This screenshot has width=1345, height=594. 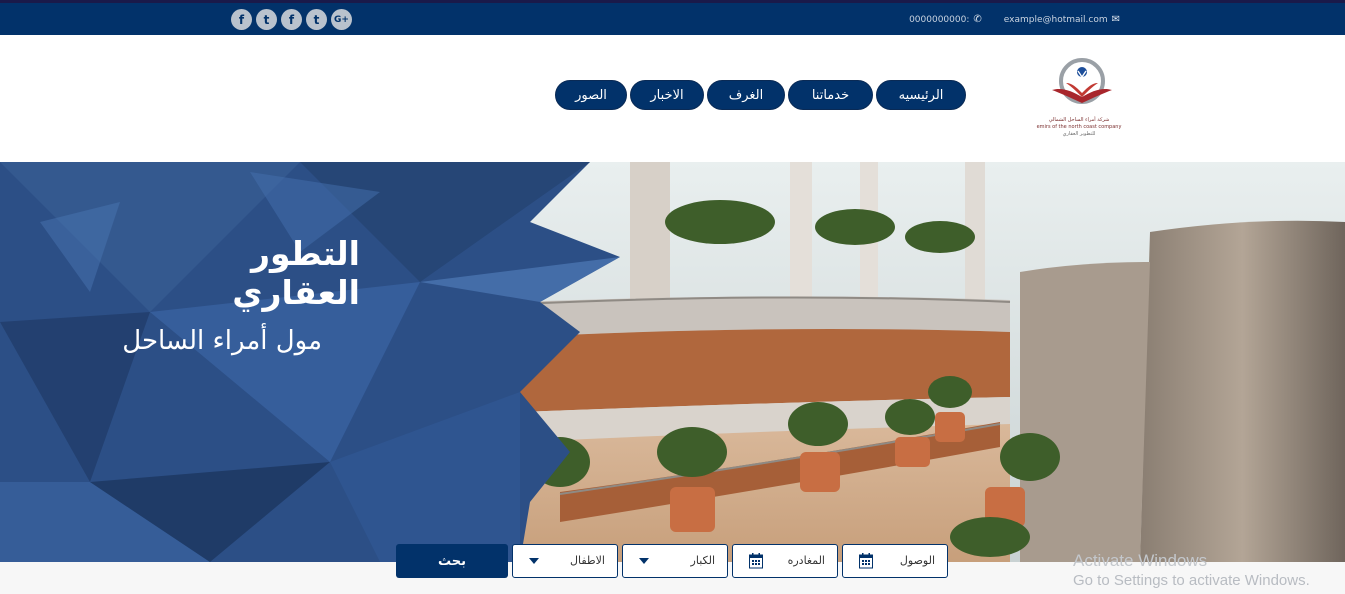 I want to click on watermark-title: Activate Windows, so click(x=1140, y=560).